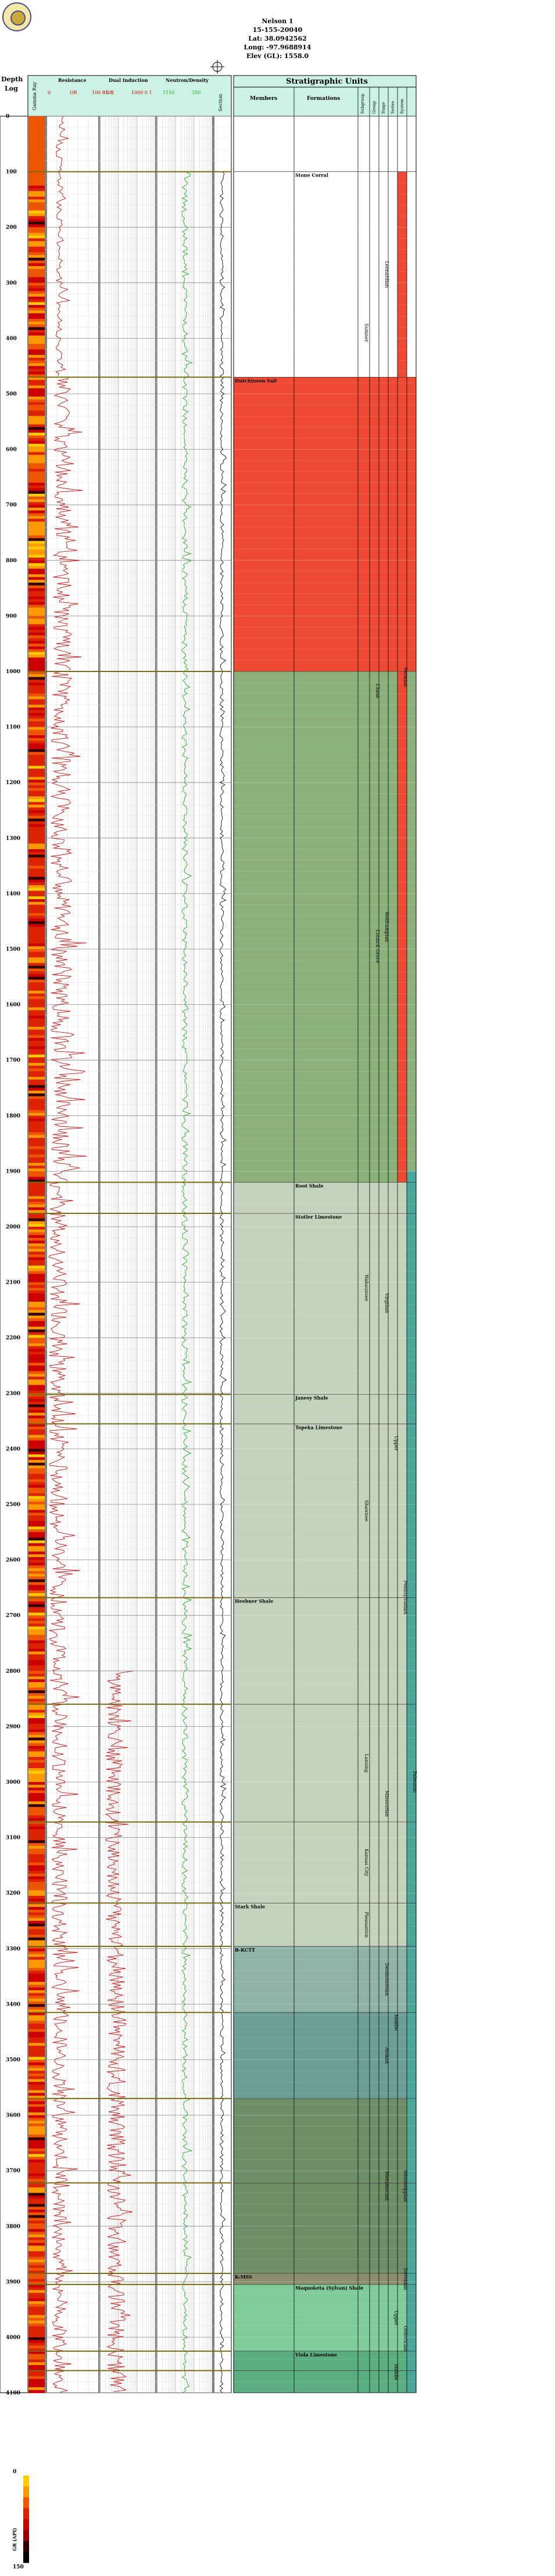 Image resolution: width=555 pixels, height=2576 pixels. Describe the element at coordinates (405, 1597) in the screenshot. I see `strat-system-label: Pennsylvanian` at that location.